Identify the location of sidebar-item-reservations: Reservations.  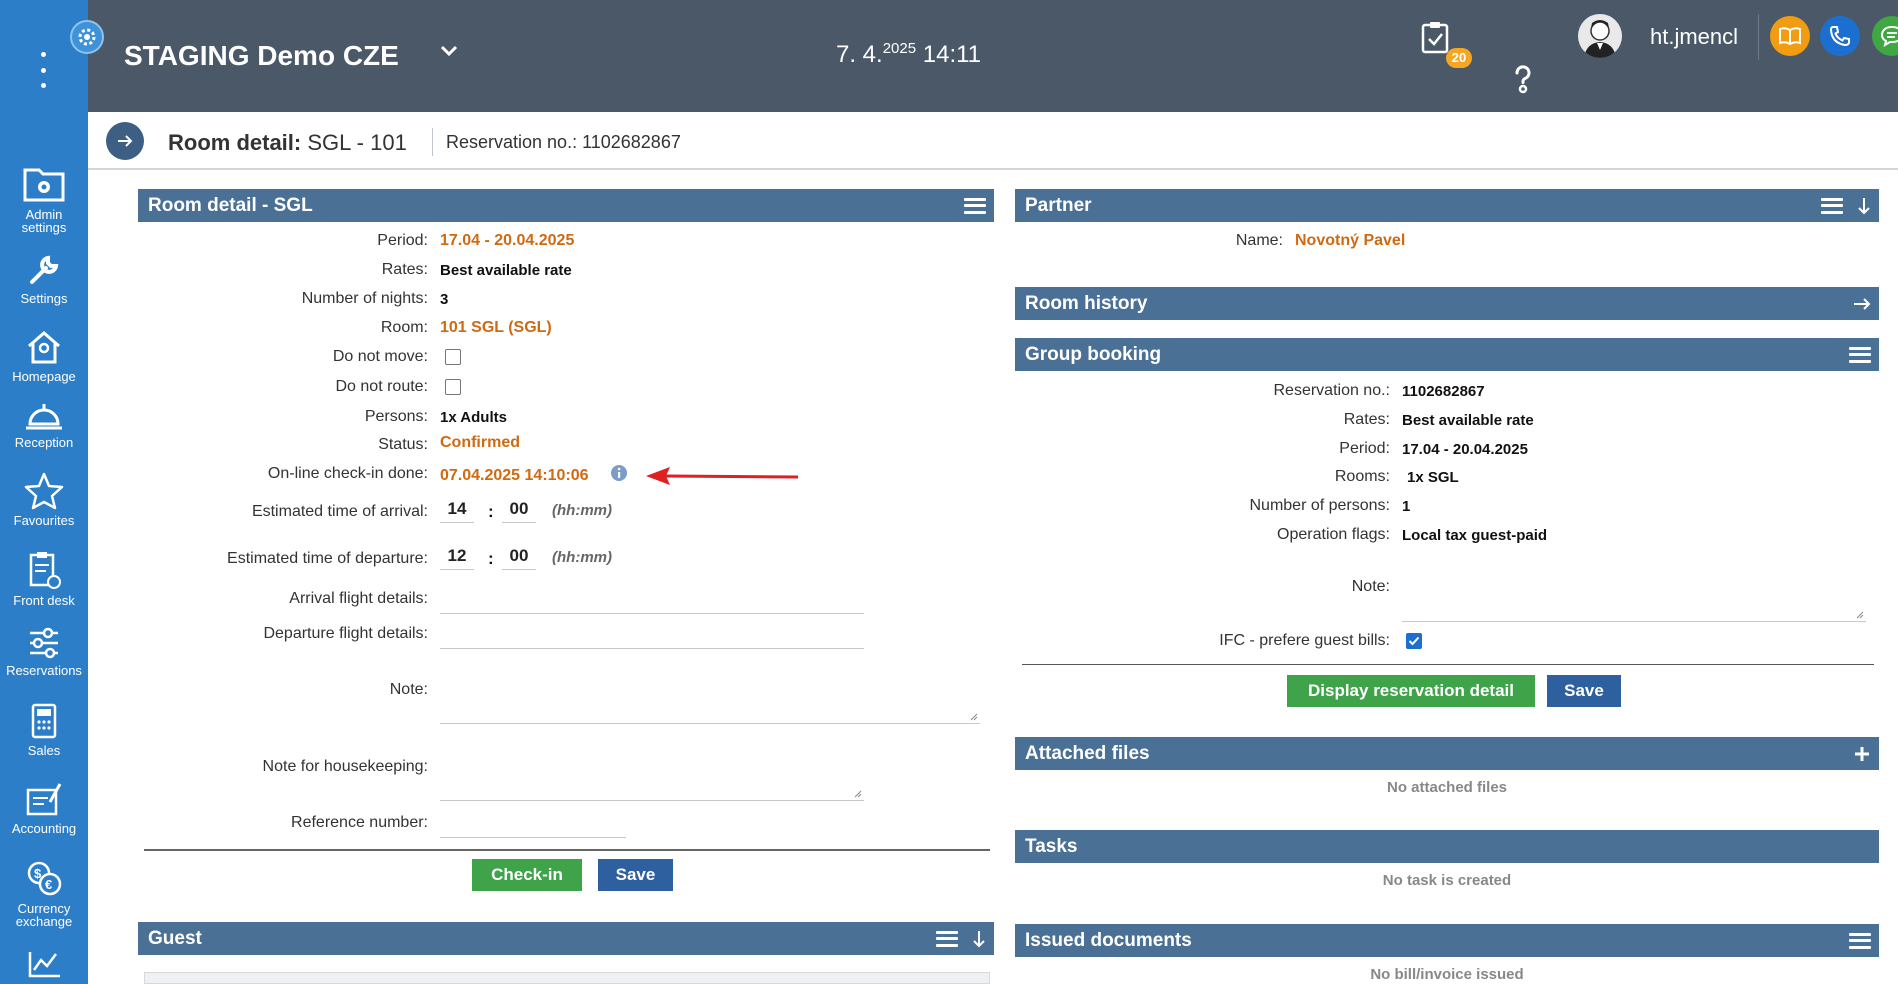
(44, 651).